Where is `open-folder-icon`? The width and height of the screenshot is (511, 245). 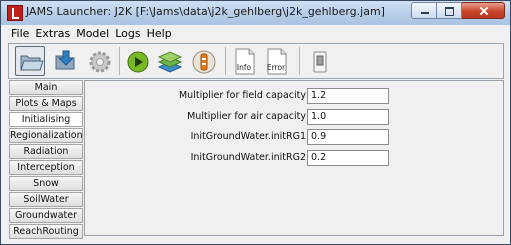
open-folder-icon is located at coordinates (32, 63).